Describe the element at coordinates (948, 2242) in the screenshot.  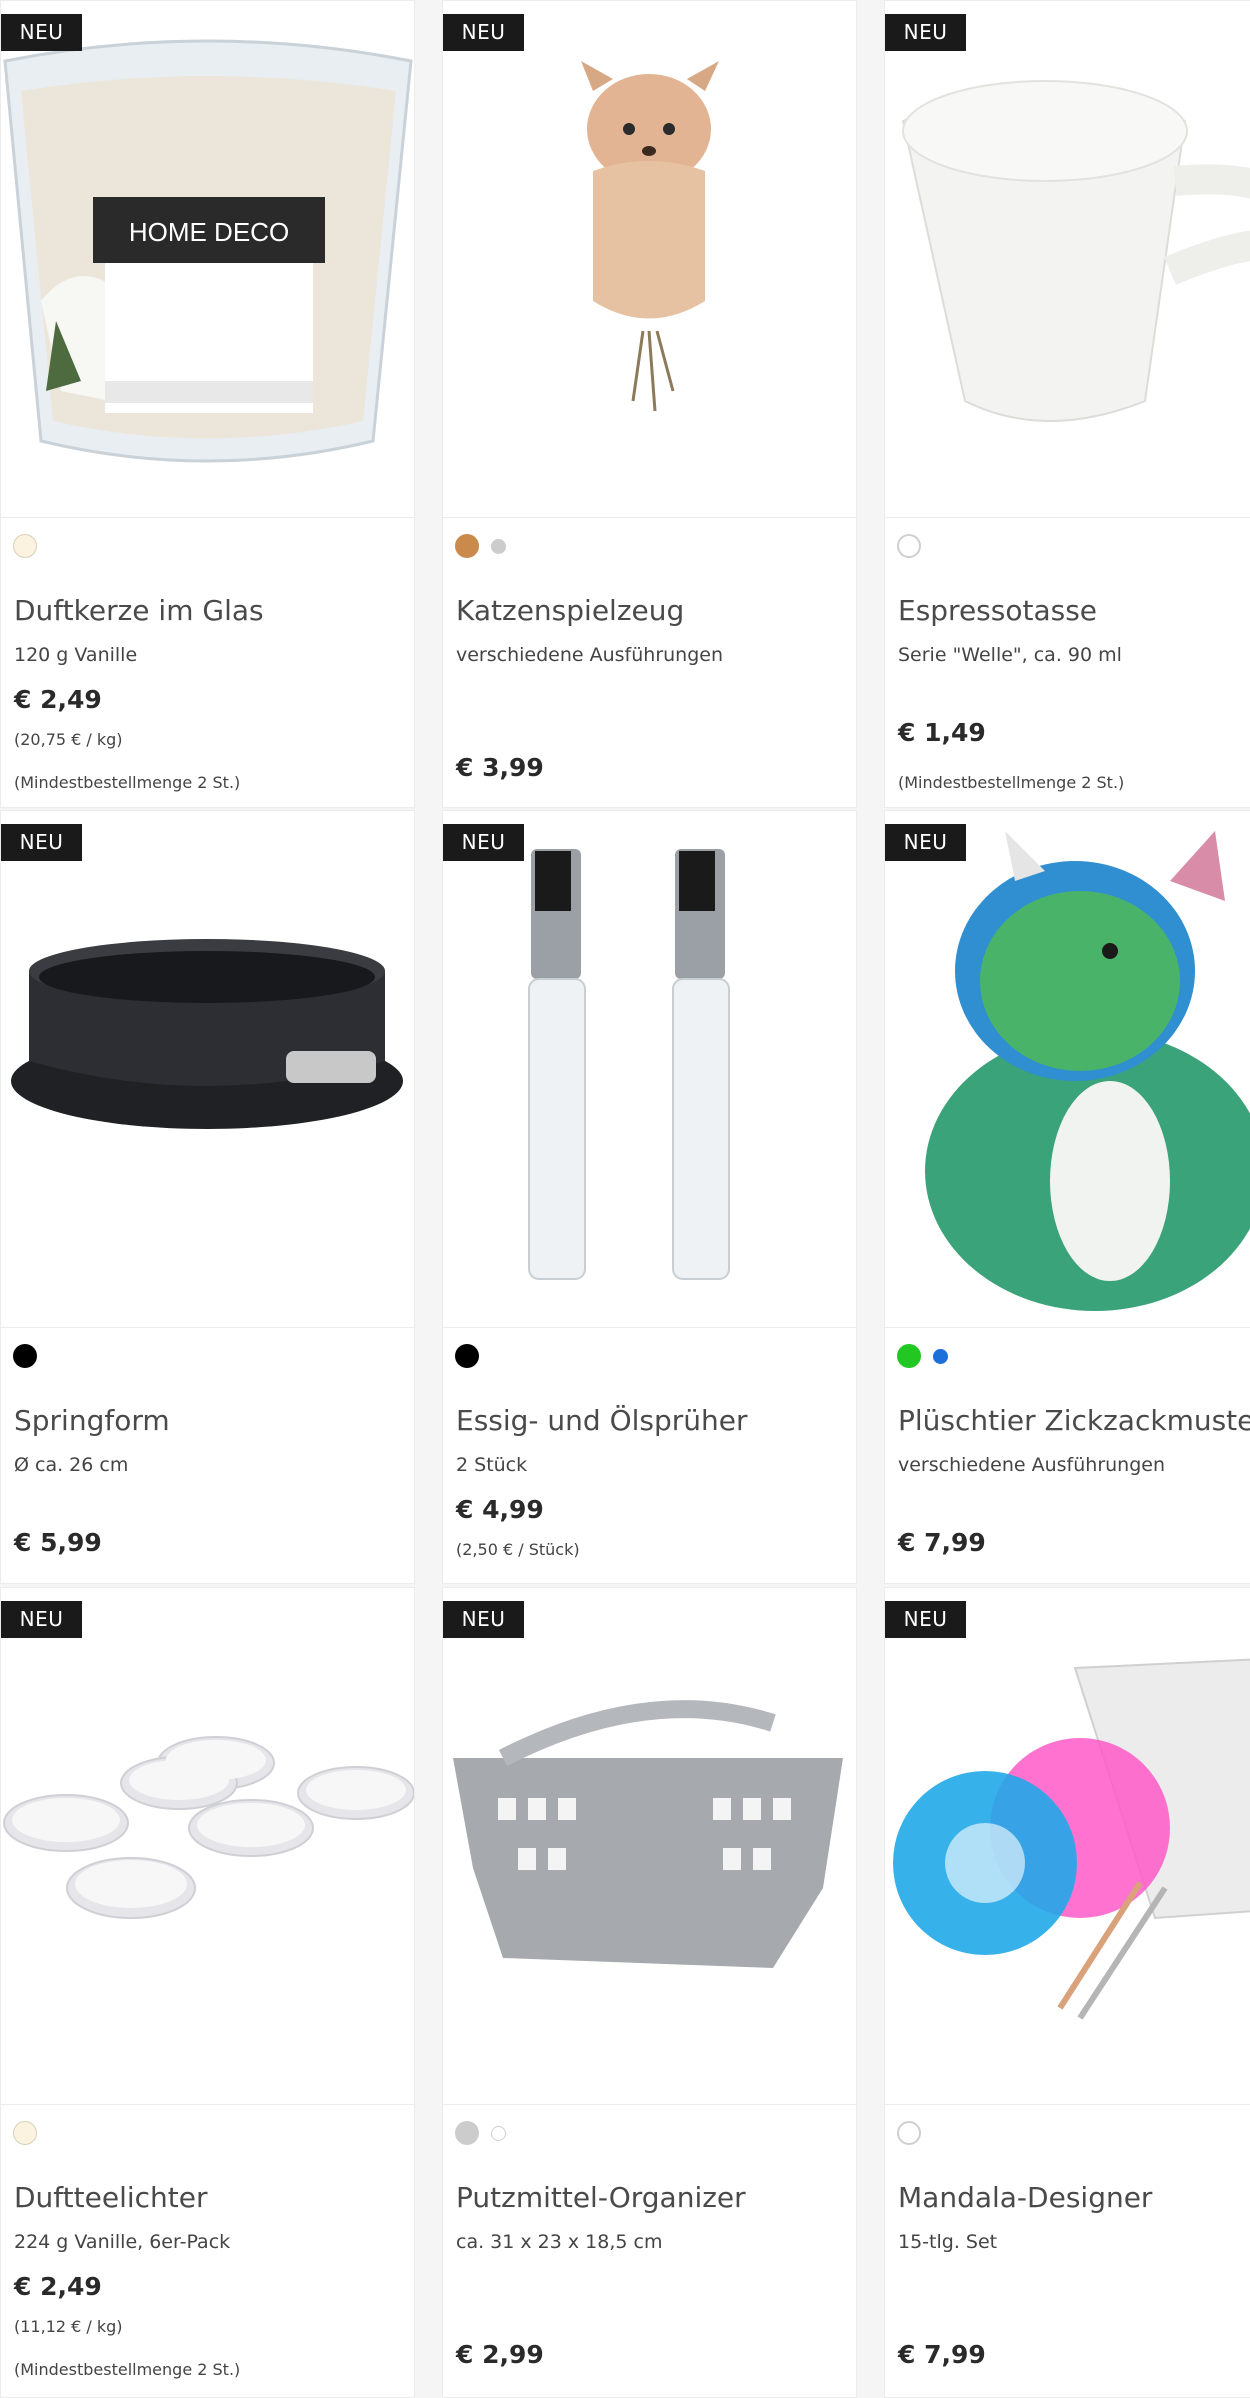
I see `product-subtitle: 15-tlg. Set` at that location.